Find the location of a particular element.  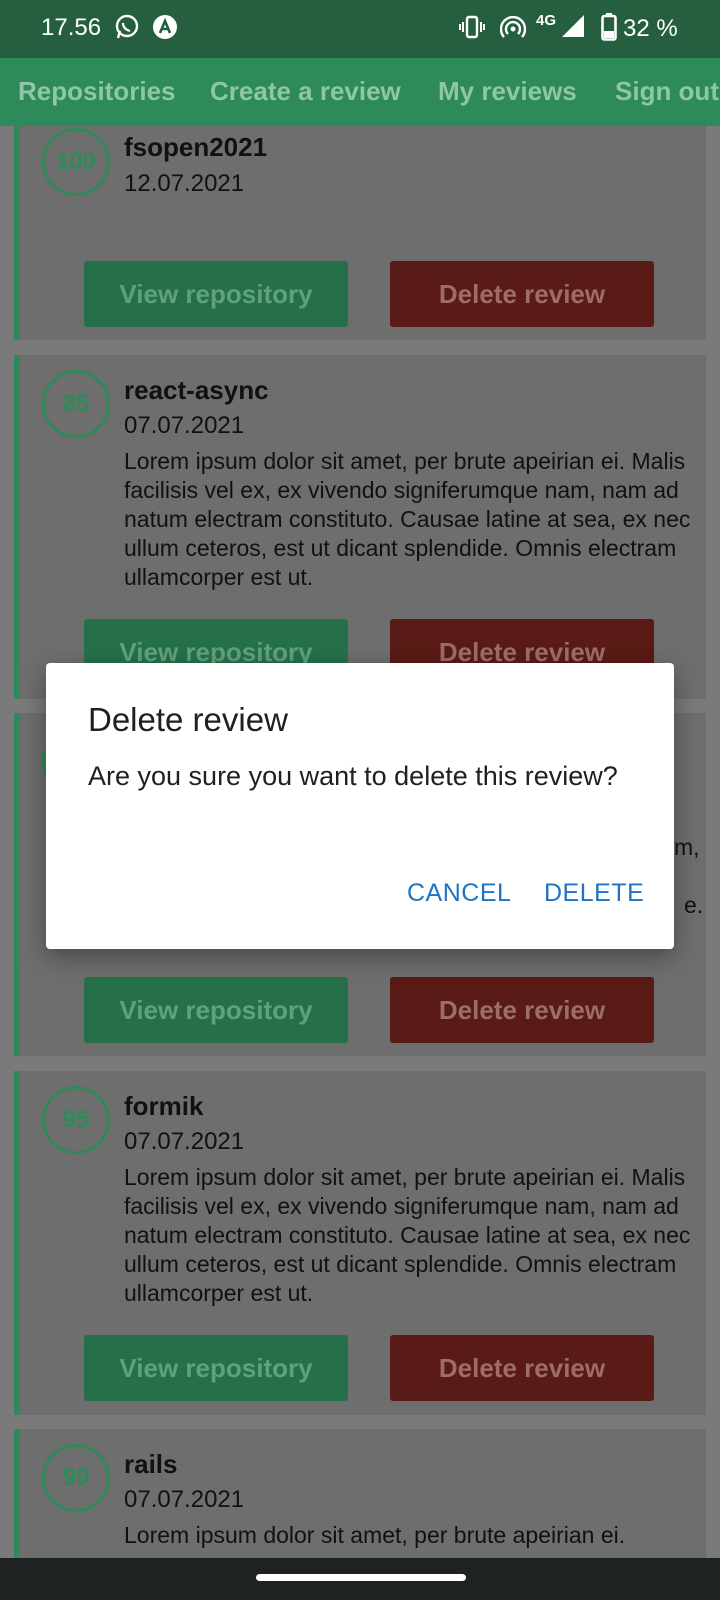

vibrate-icon is located at coordinates (472, 27).